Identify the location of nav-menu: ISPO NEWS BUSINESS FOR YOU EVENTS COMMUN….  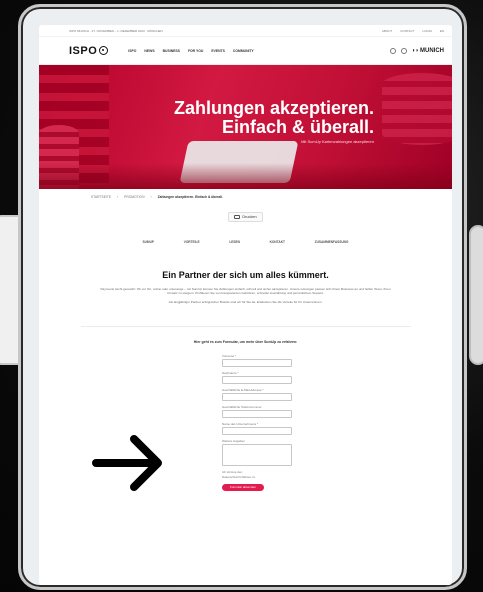
(258, 51).